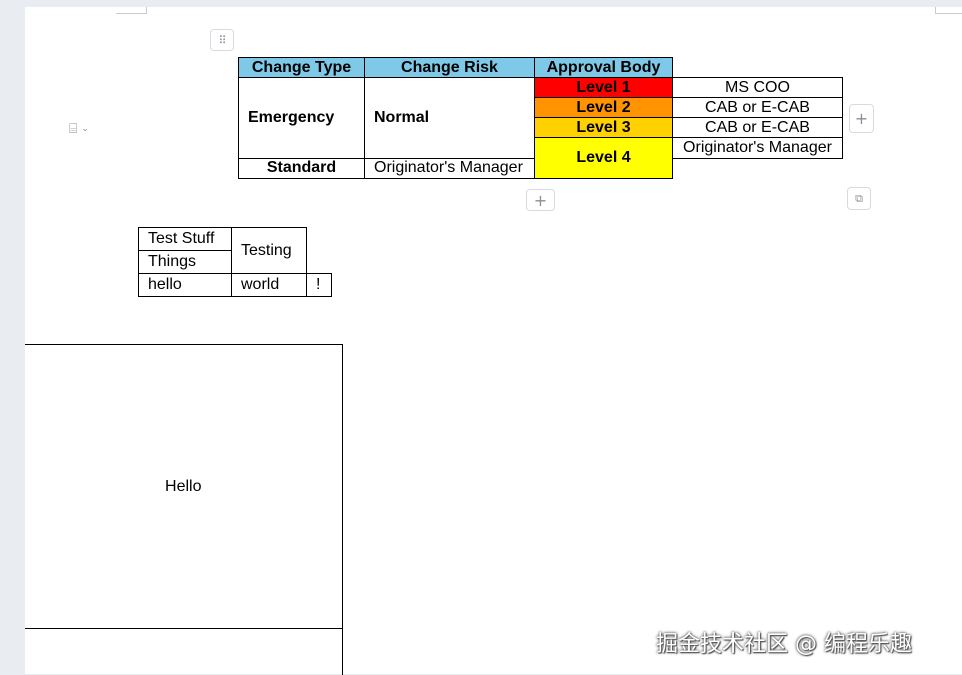 The image size is (962, 675). What do you see at coordinates (604, 68) in the screenshot?
I see `header-approval-body: Approval Body` at bounding box center [604, 68].